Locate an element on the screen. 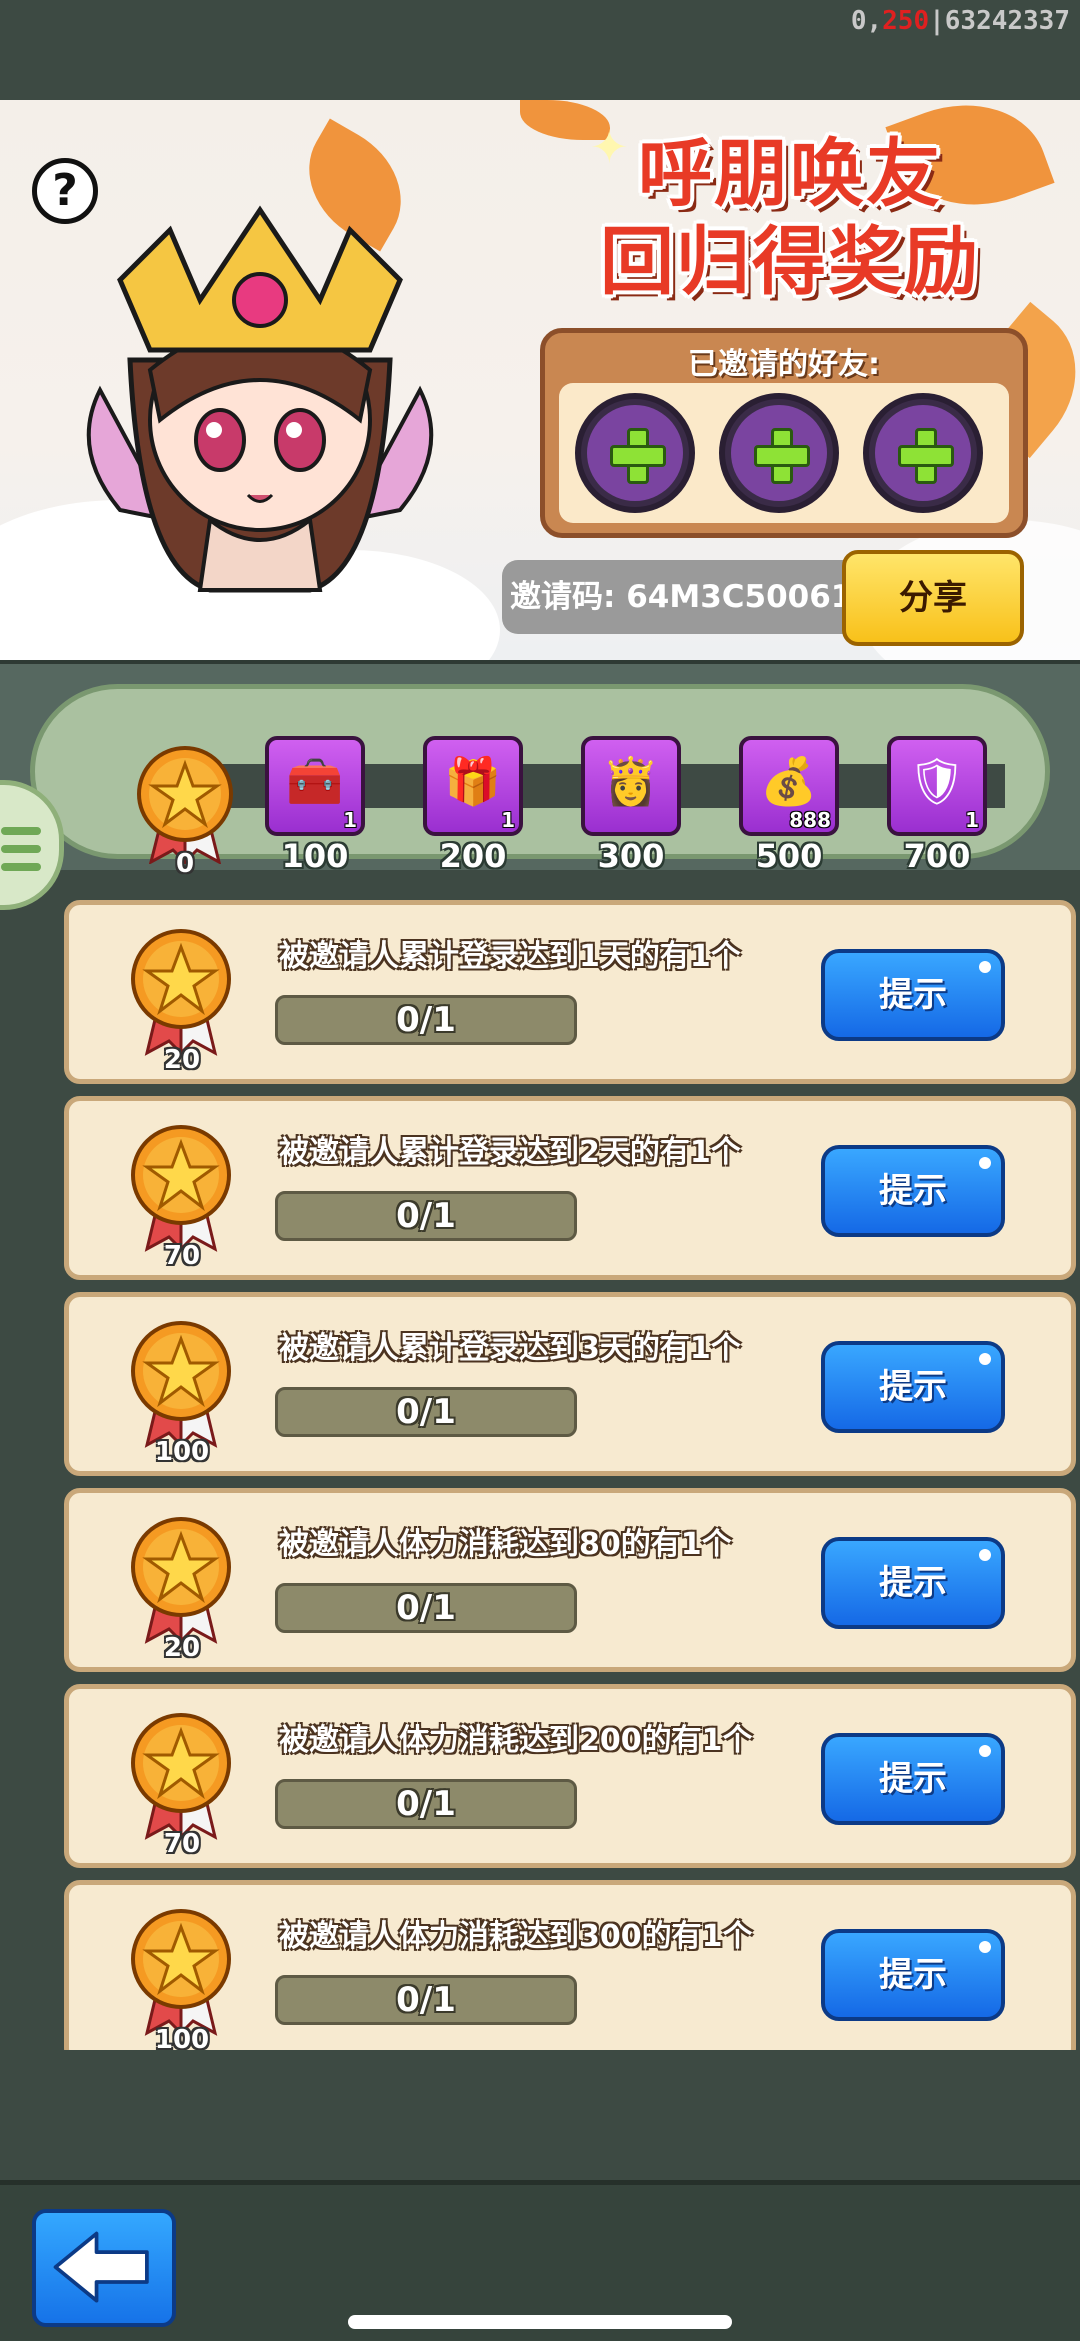 The image size is (1080, 2341). task-card: 100 被邀请人体力消耗达到300的有1个 0/1 提示 is located at coordinates (570, 1965).